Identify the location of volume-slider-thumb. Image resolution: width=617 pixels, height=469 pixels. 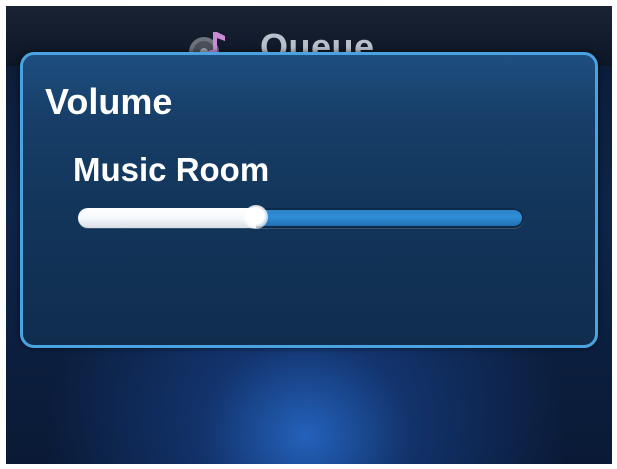
(256, 217).